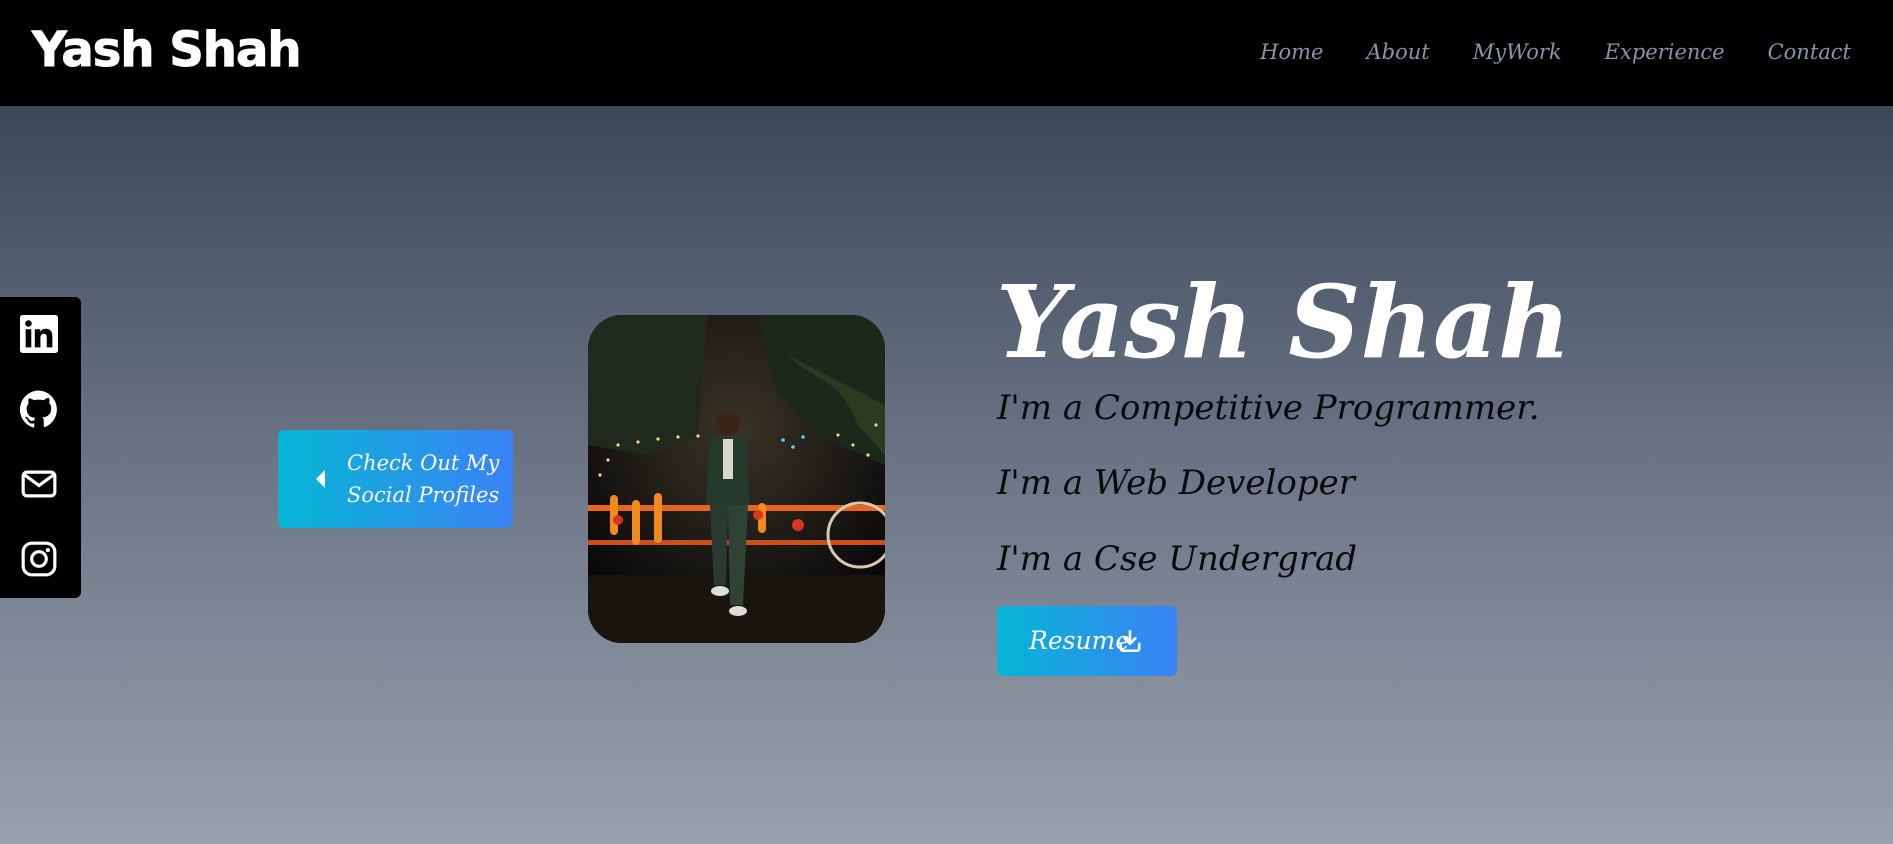  I want to click on social-profiles-toggle-button: Check Out My Social Profiles, so click(395, 479).